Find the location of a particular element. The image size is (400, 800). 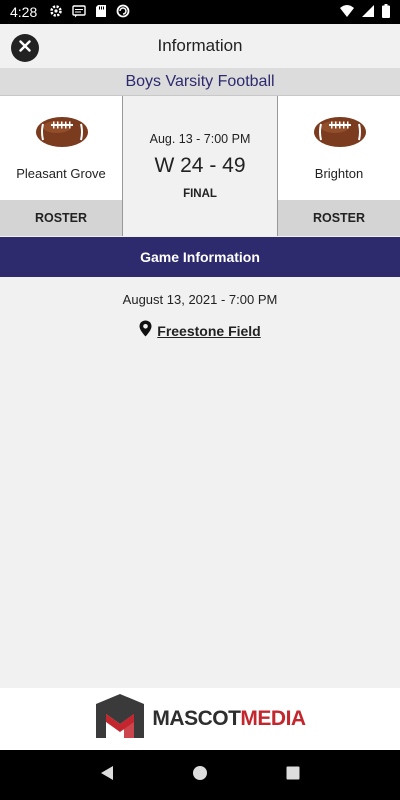

close-button is located at coordinates (25, 48).